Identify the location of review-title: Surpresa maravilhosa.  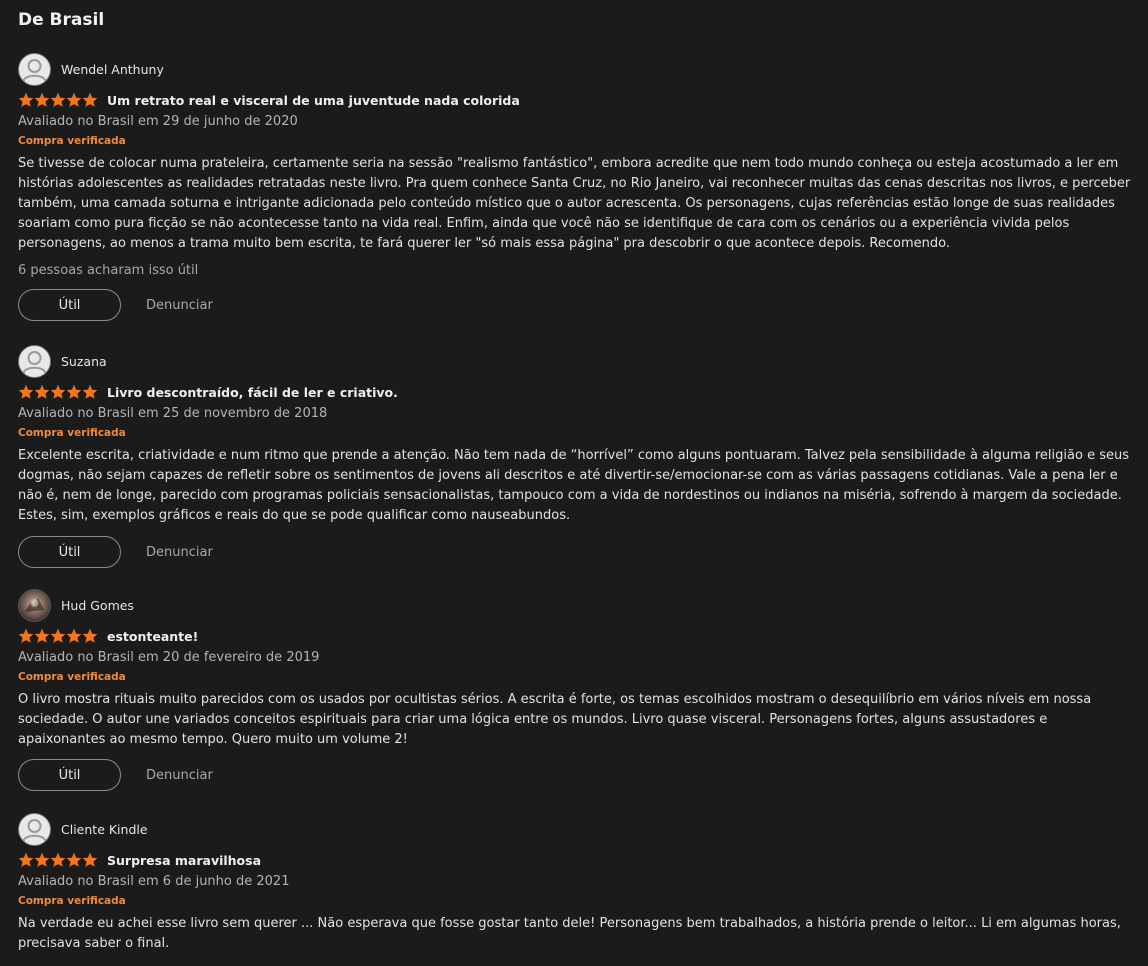
(184, 860).